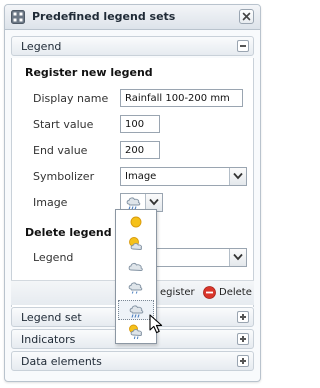 This screenshot has height=388, width=320. What do you see at coordinates (135, 332) in the screenshot?
I see `sun-cloud-rain-icon` at bounding box center [135, 332].